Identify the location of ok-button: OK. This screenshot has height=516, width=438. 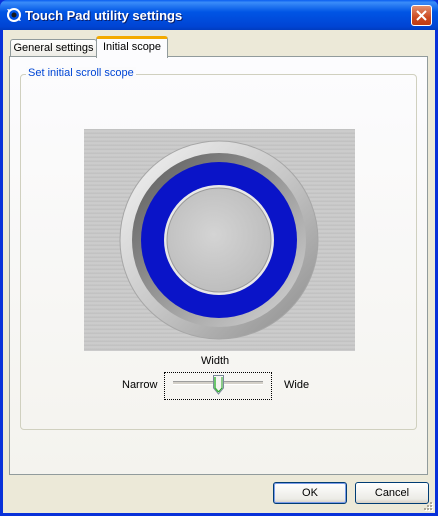
(310, 493).